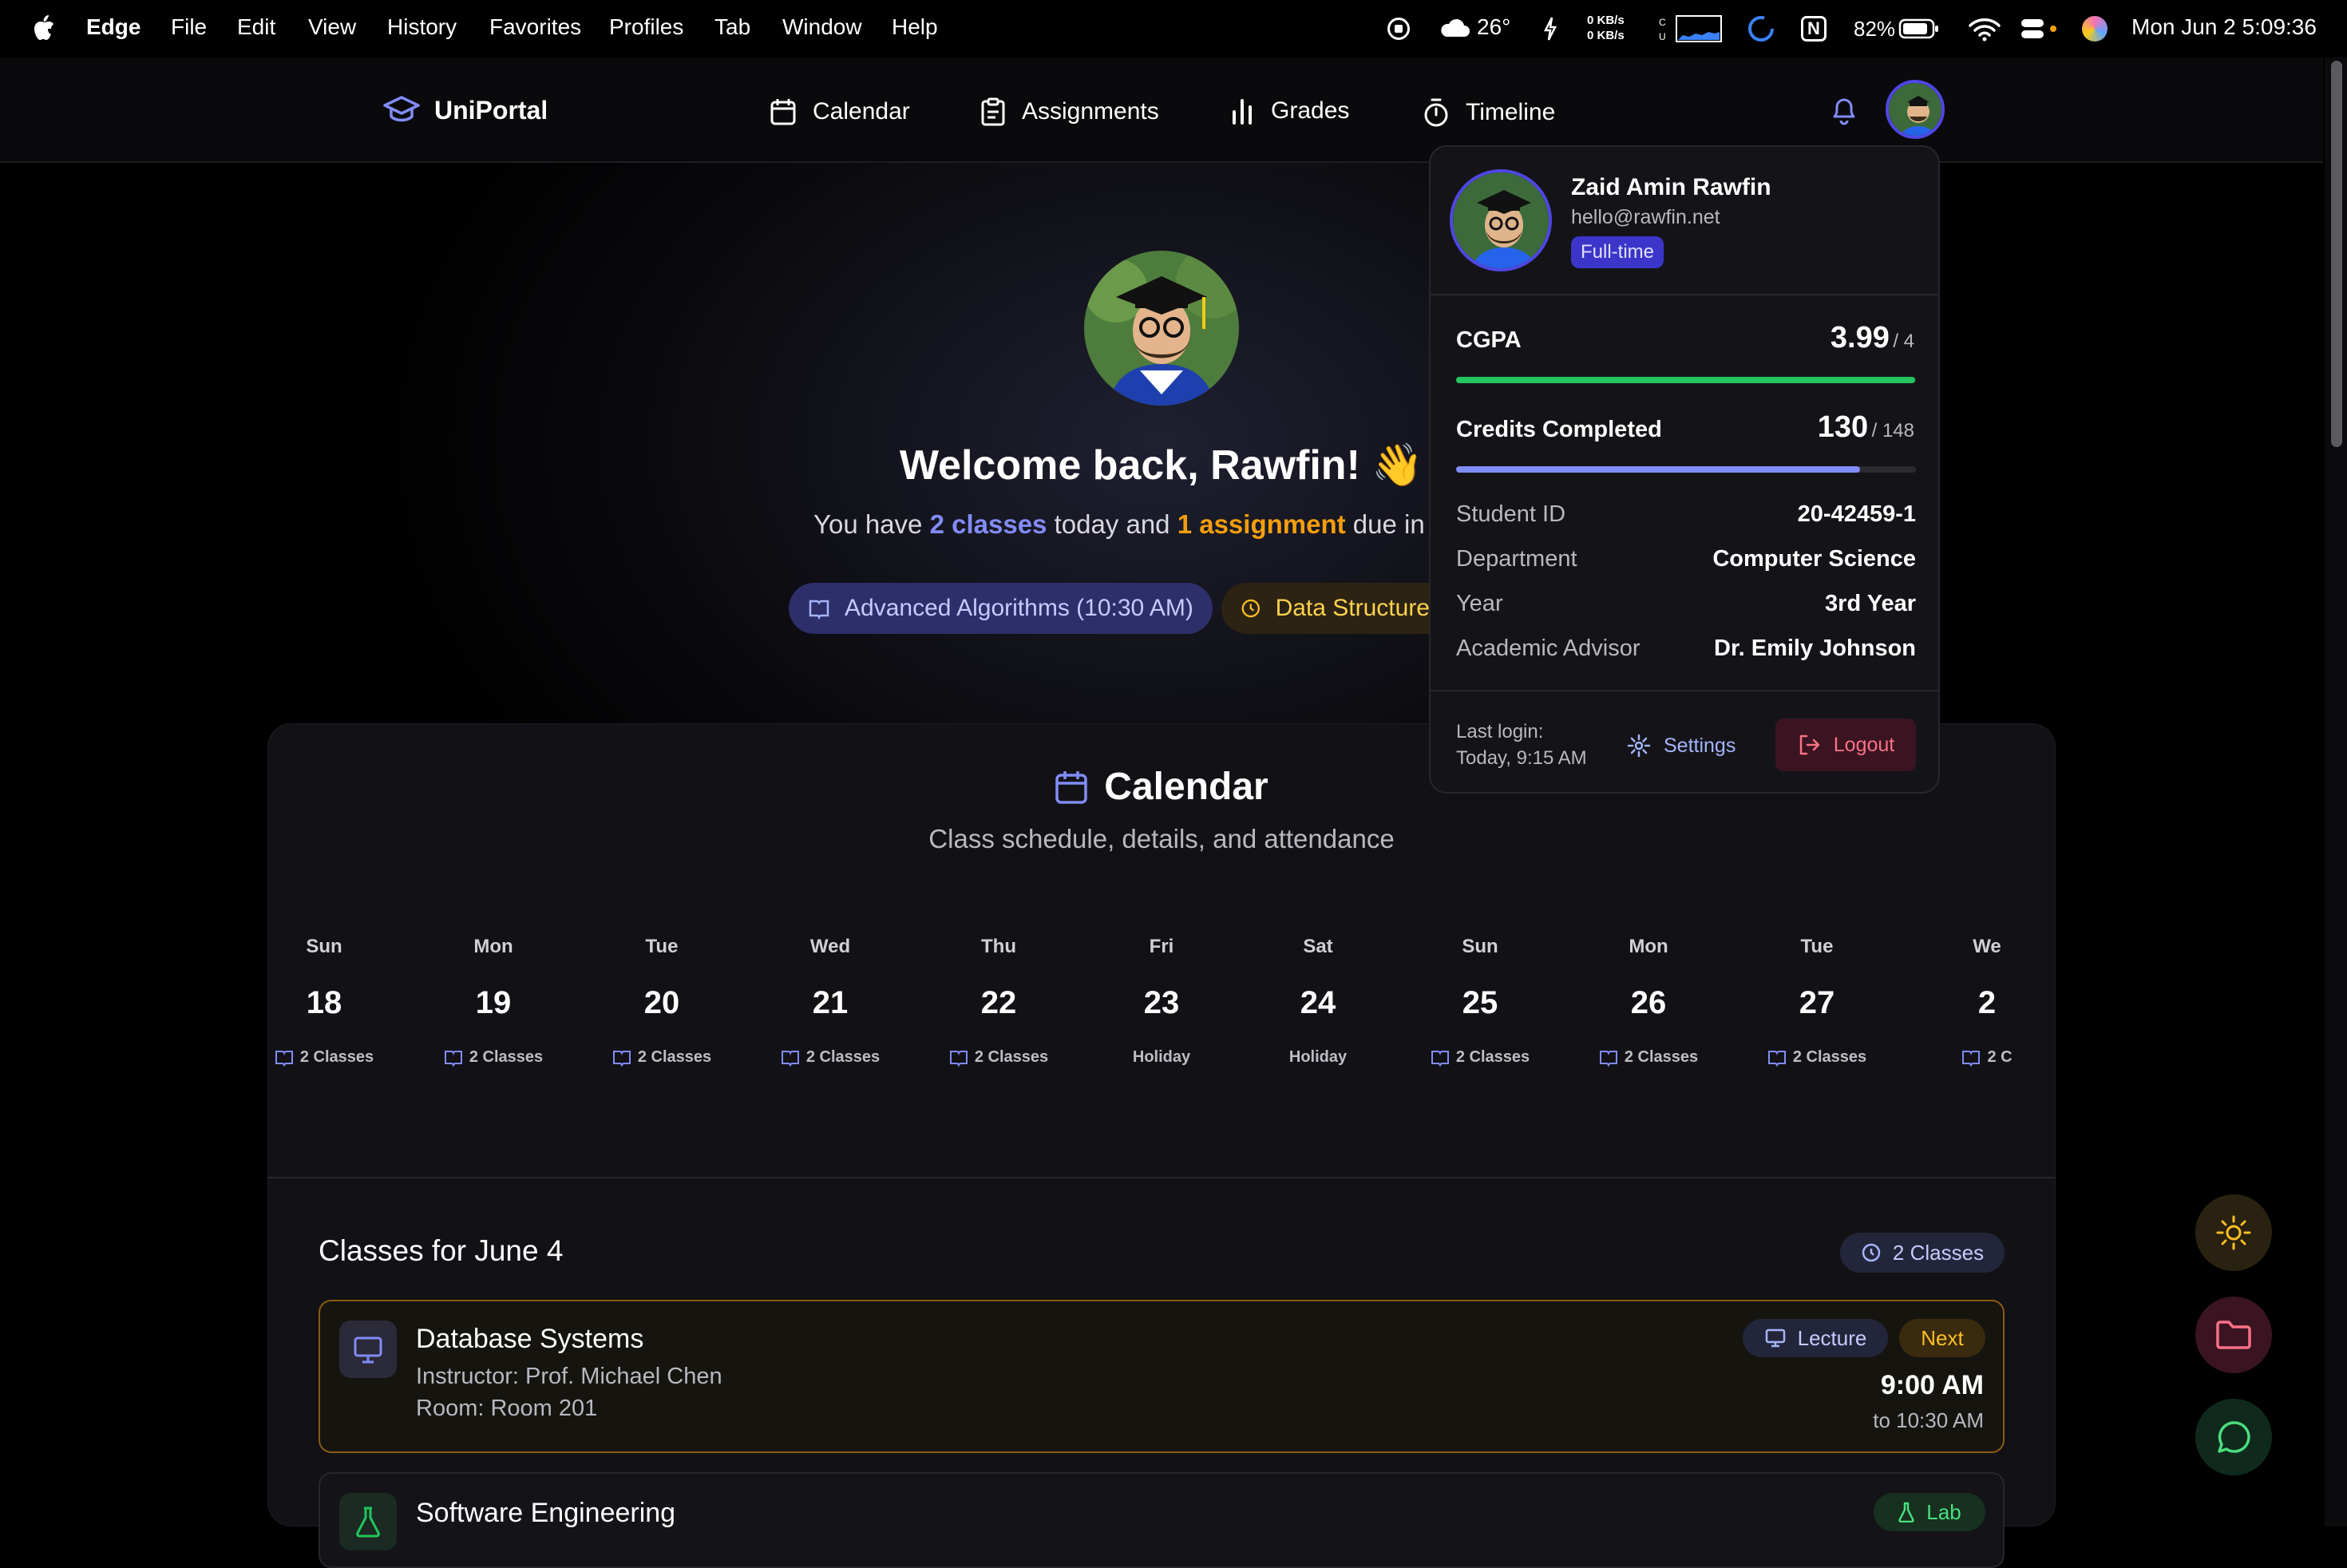  I want to click on menu-datetime: Mon Jun 2 5:09:36, so click(2224, 27).